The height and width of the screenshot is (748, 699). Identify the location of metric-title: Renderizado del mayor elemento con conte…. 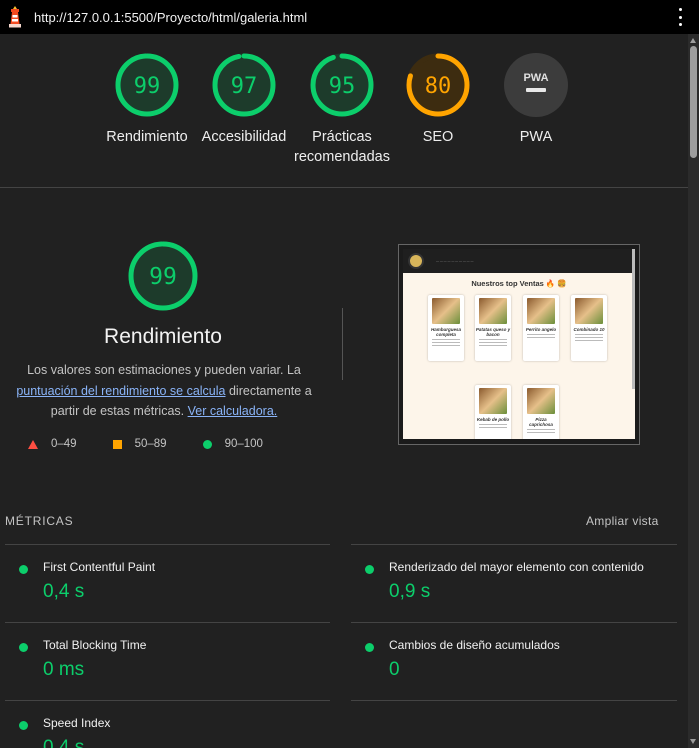
(516, 567).